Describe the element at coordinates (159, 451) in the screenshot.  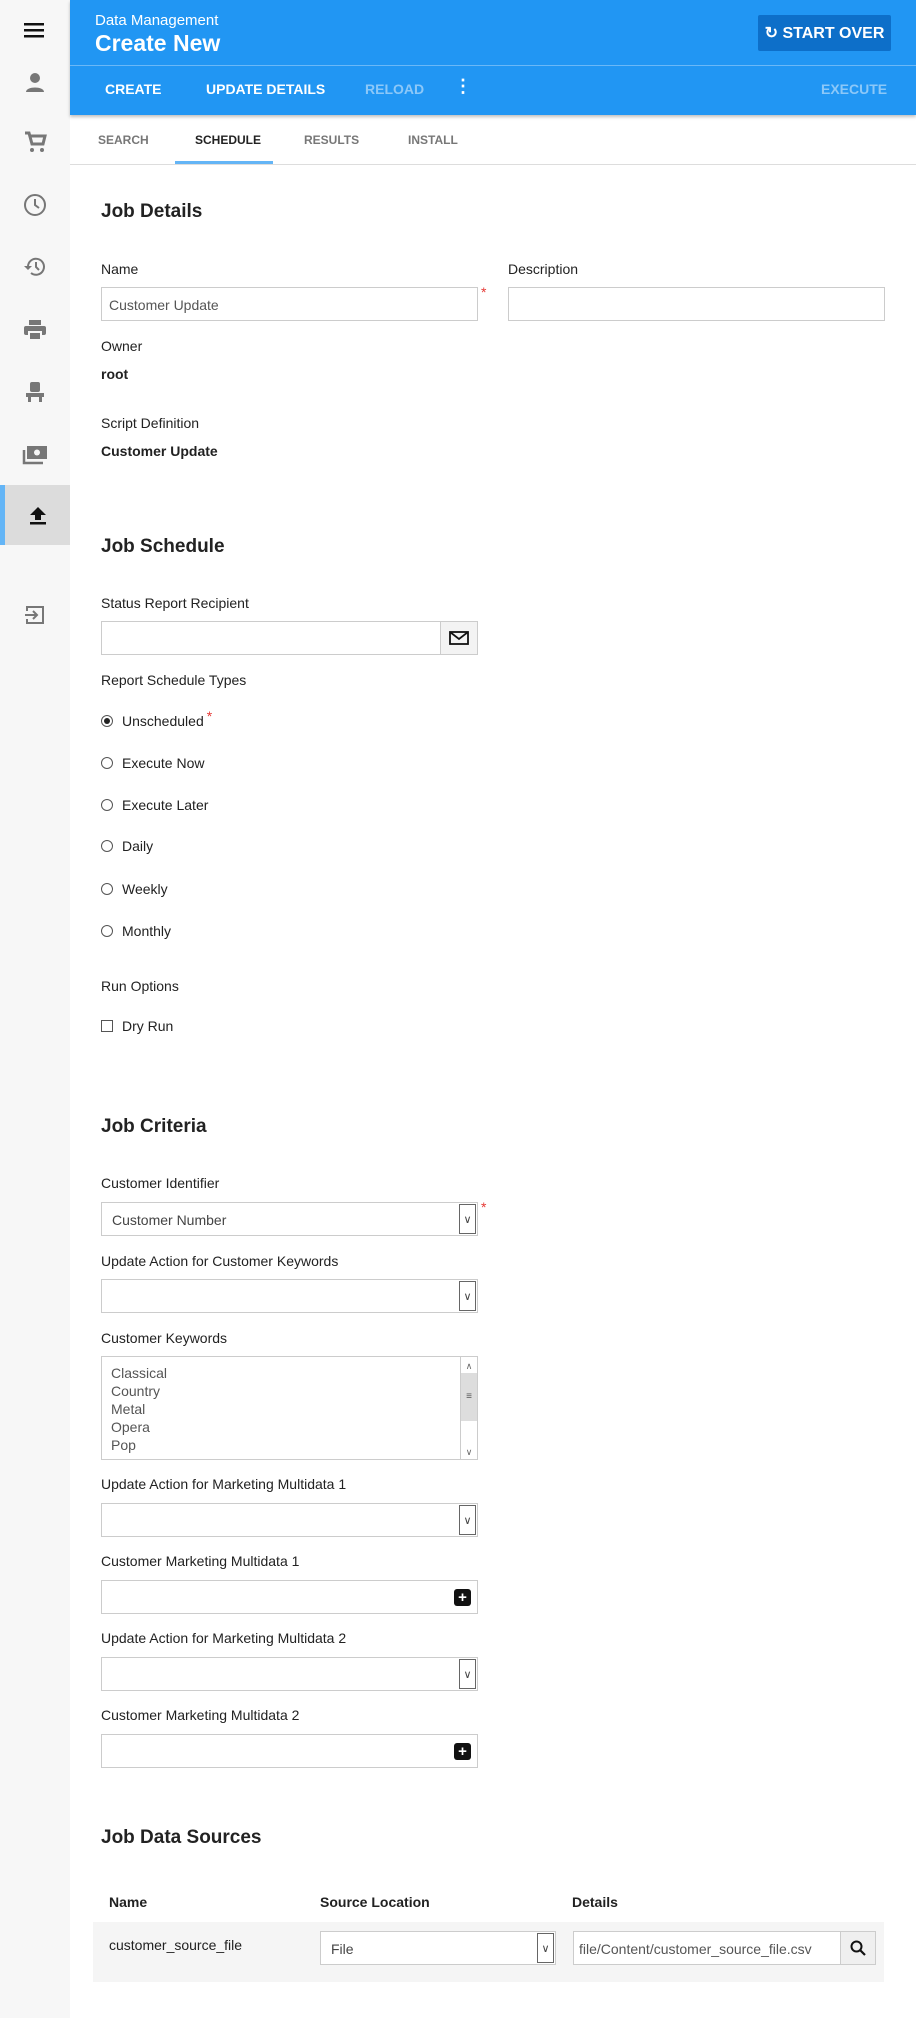
I see `script-definition-value: Customer Update` at that location.